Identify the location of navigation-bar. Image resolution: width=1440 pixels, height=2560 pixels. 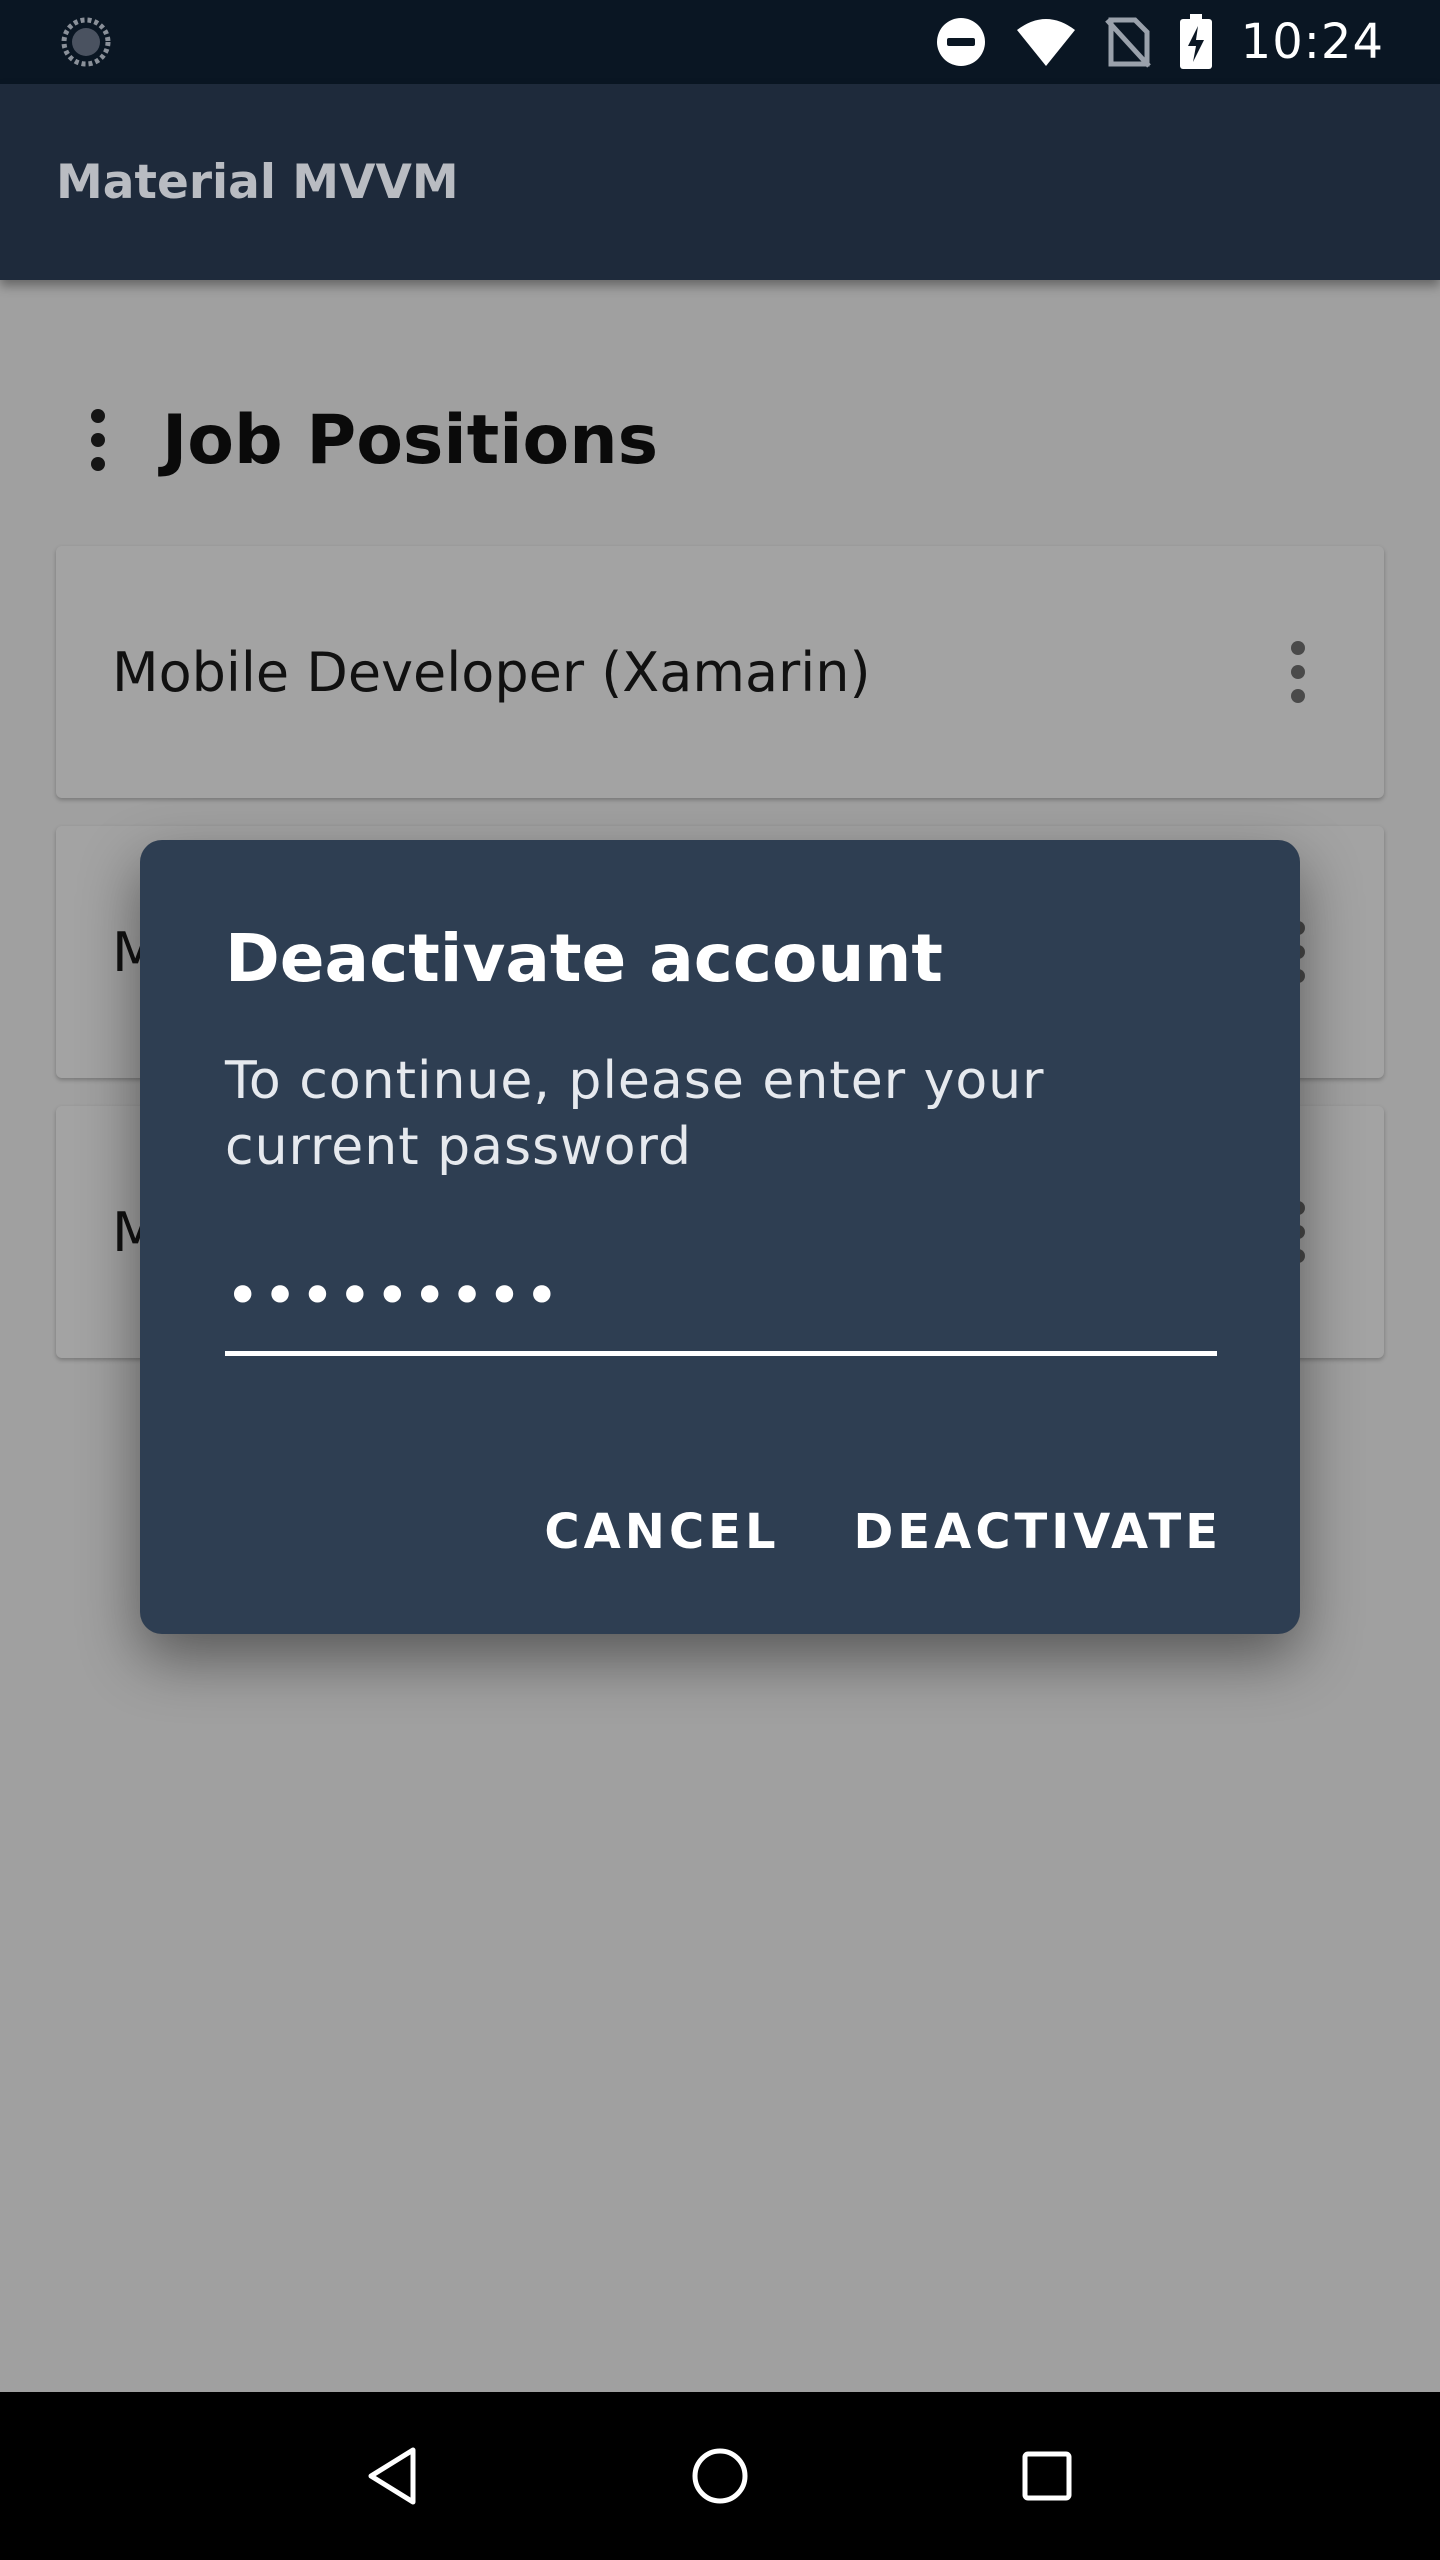
(720, 2476).